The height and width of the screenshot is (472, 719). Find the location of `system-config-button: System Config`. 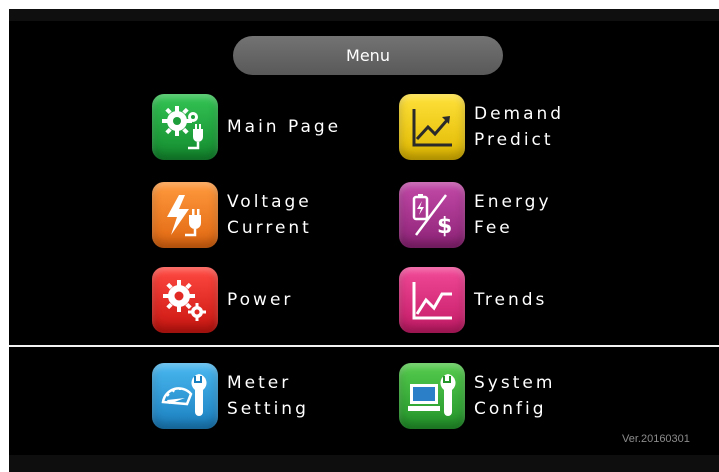

system-config-button: System Config is located at coordinates (477, 396).